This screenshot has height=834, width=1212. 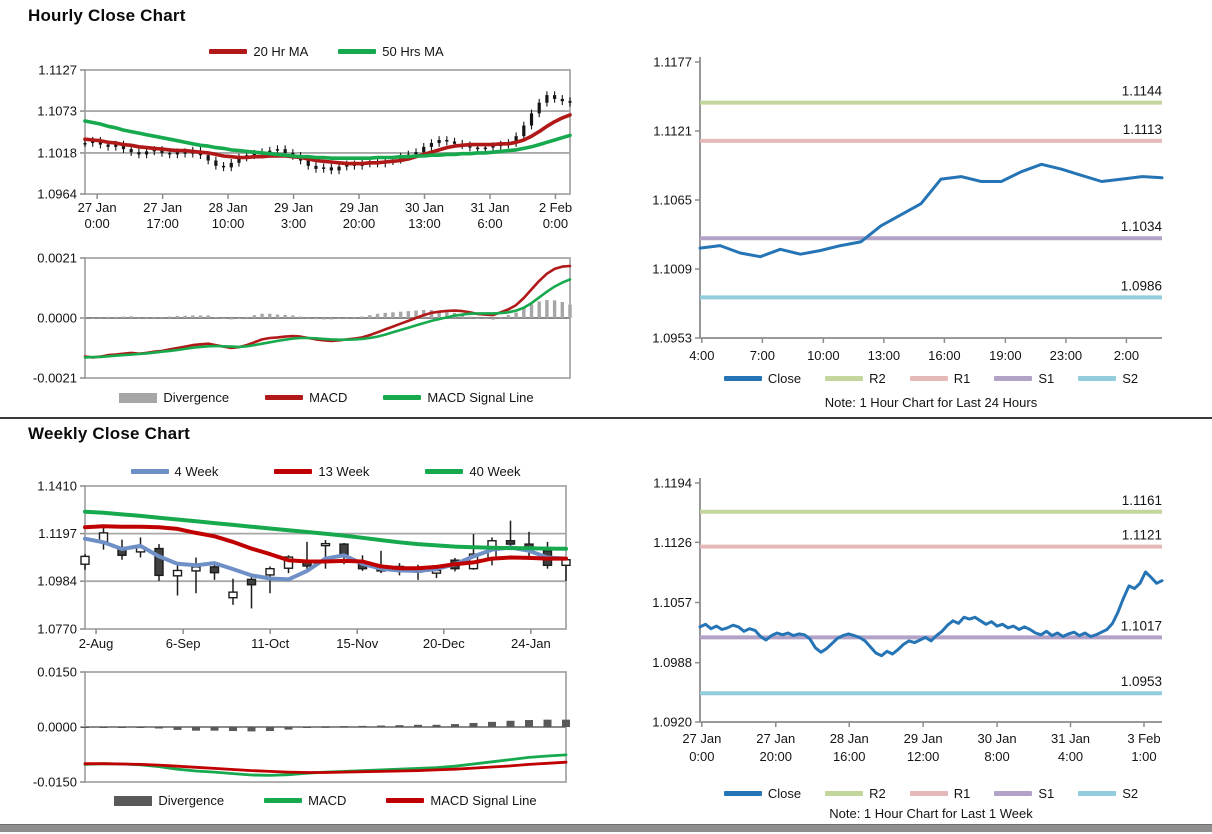 I want to click on legend-item-50-hrs-ma: 50 Hrs MA, so click(x=391, y=51).